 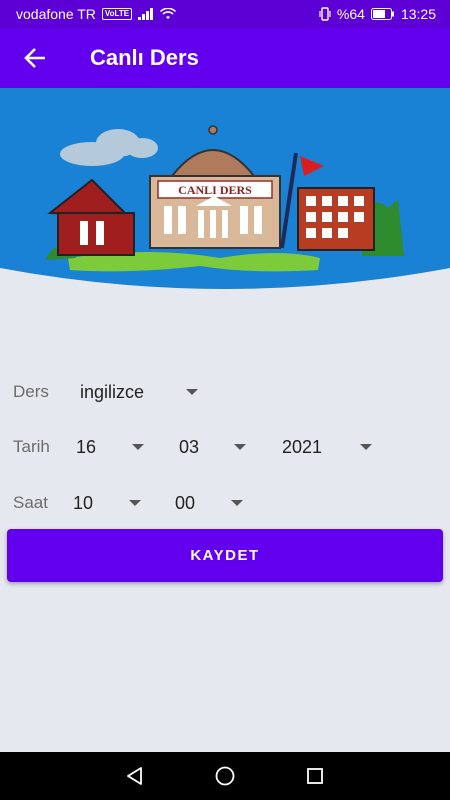 I want to click on vibrate-icon, so click(x=325, y=14).